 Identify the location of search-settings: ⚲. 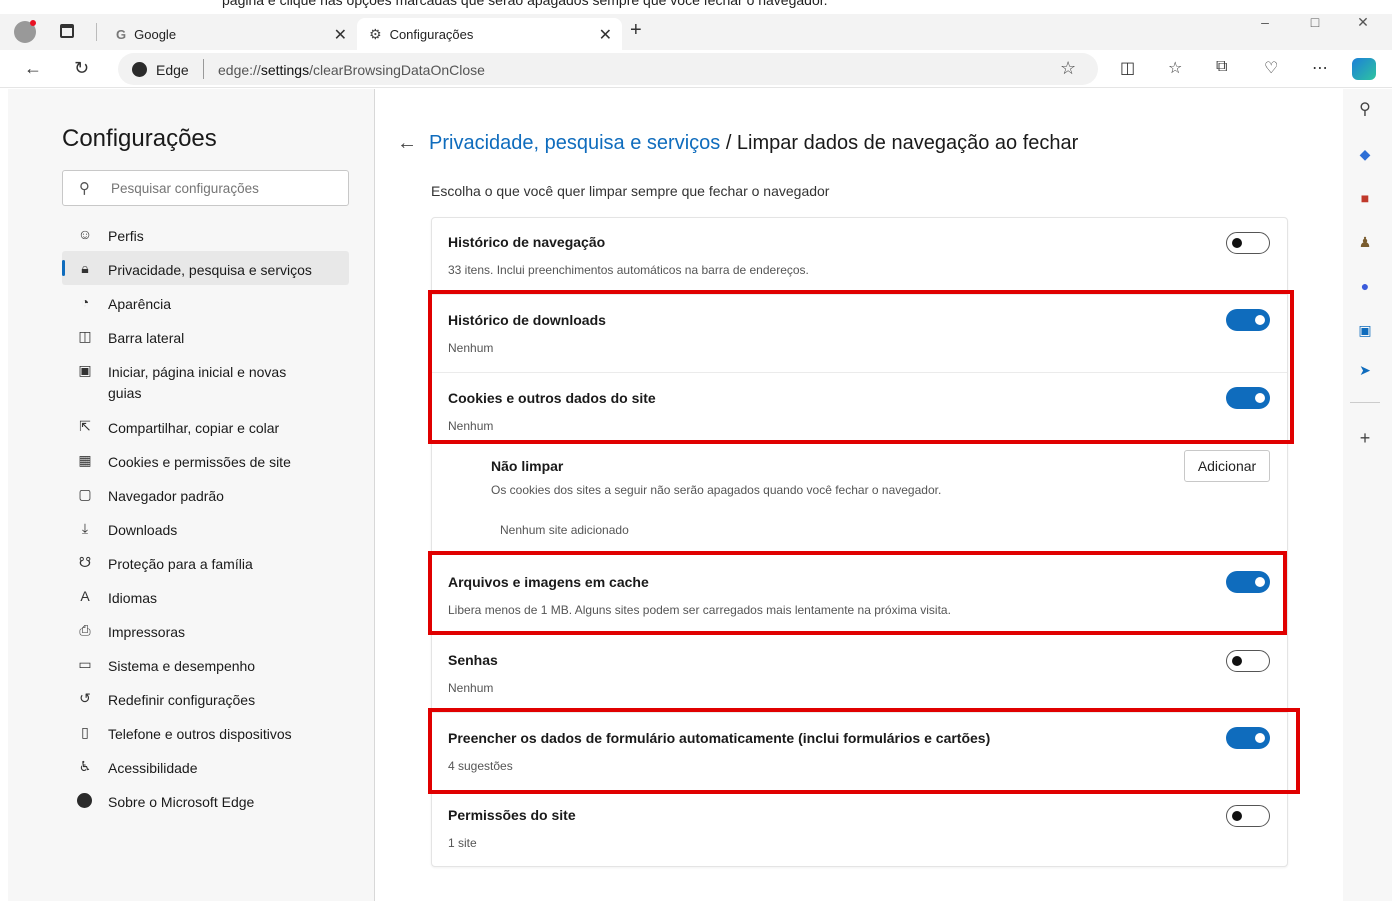
(205, 188).